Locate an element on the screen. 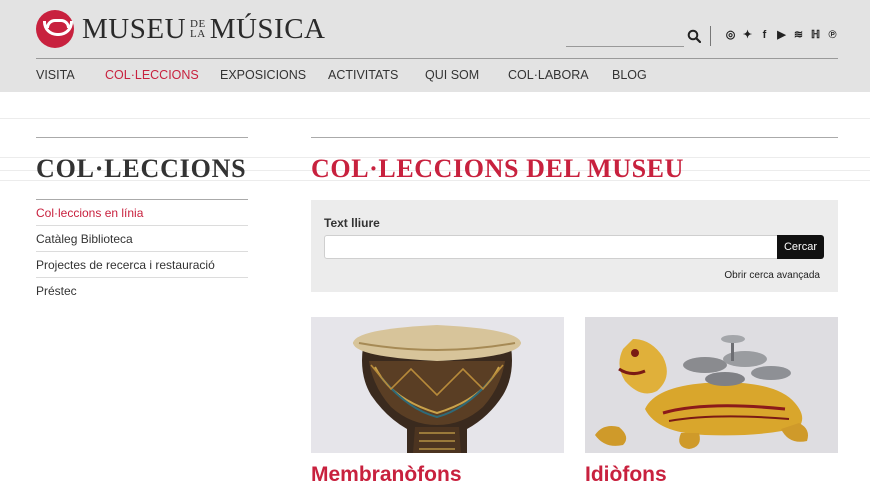 The height and width of the screenshot is (499, 870). collection-card-idiofons: Idiòfons is located at coordinates (711, 402).